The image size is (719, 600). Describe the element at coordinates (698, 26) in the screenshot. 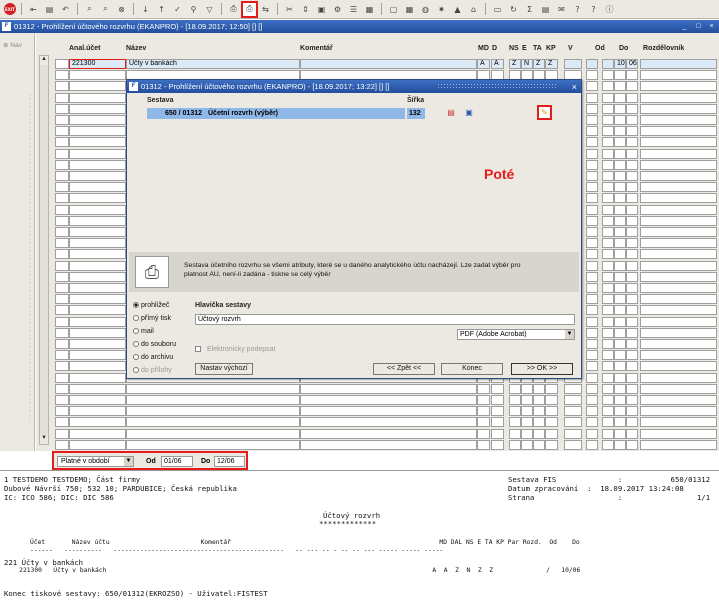

I see `maximize-icon: □` at that location.